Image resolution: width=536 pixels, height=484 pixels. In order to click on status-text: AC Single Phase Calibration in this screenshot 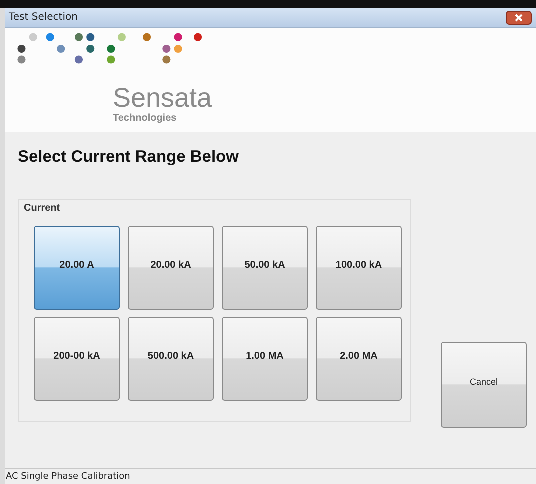, I will do `click(68, 477)`.